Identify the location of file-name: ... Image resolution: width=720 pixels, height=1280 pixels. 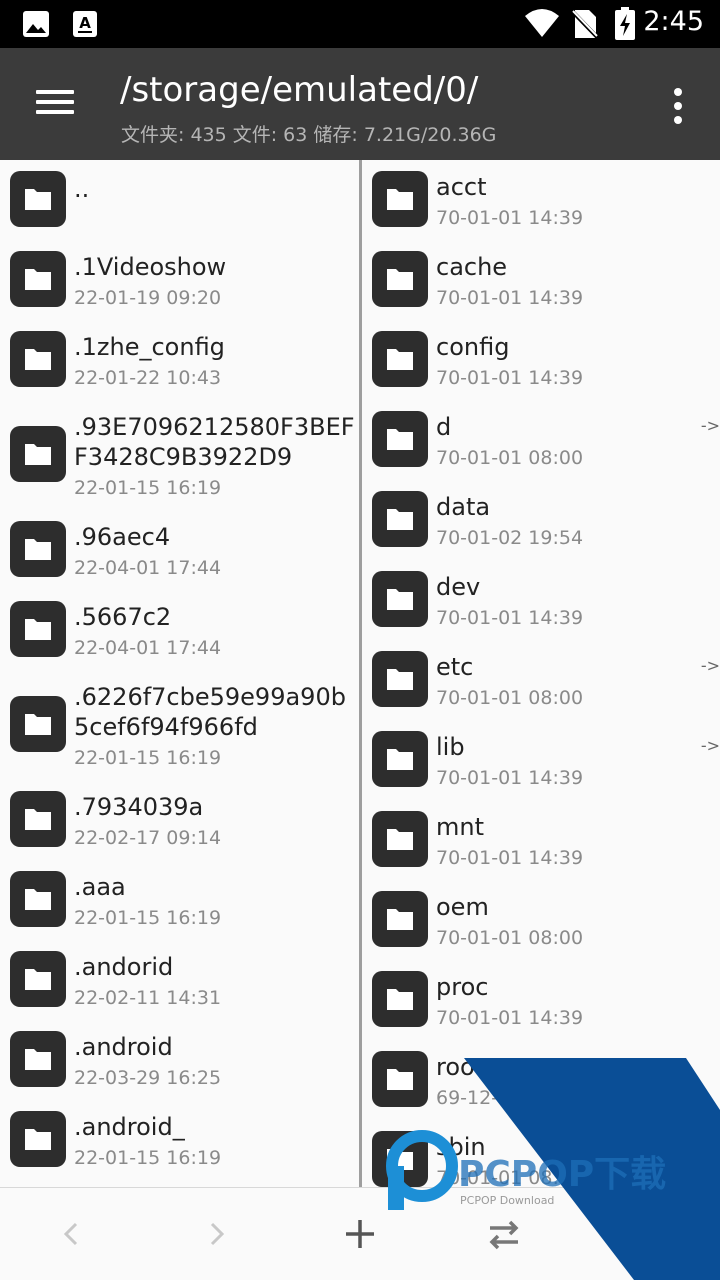
(82, 189).